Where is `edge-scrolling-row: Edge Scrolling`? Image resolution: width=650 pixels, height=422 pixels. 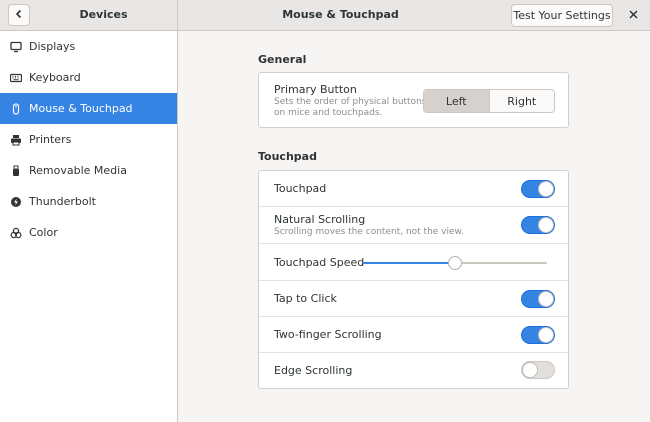 edge-scrolling-row: Edge Scrolling is located at coordinates (413, 370).